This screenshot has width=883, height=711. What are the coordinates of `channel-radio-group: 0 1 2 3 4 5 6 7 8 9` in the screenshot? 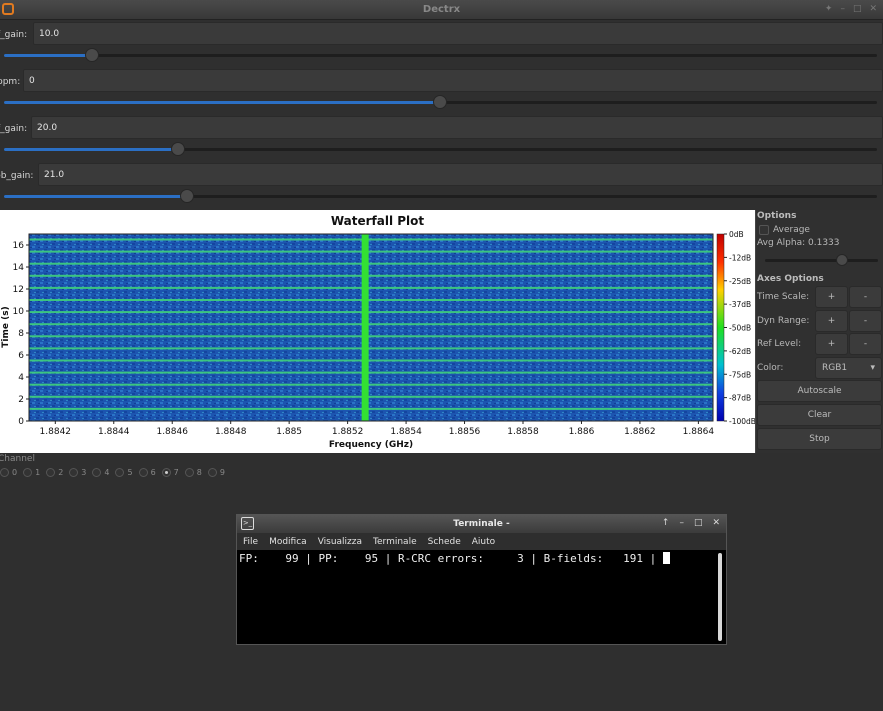 It's located at (115, 472).